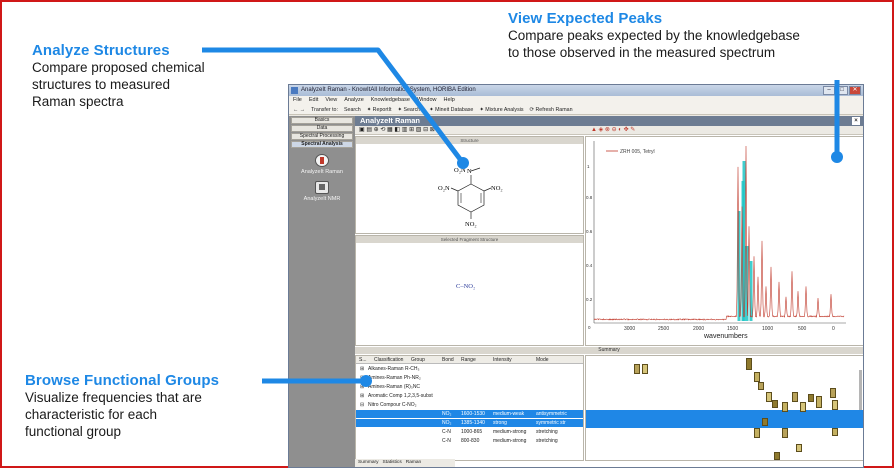  Describe the element at coordinates (379, 109) in the screenshot. I see `reportit-button: ✦ ReportIt` at that location.